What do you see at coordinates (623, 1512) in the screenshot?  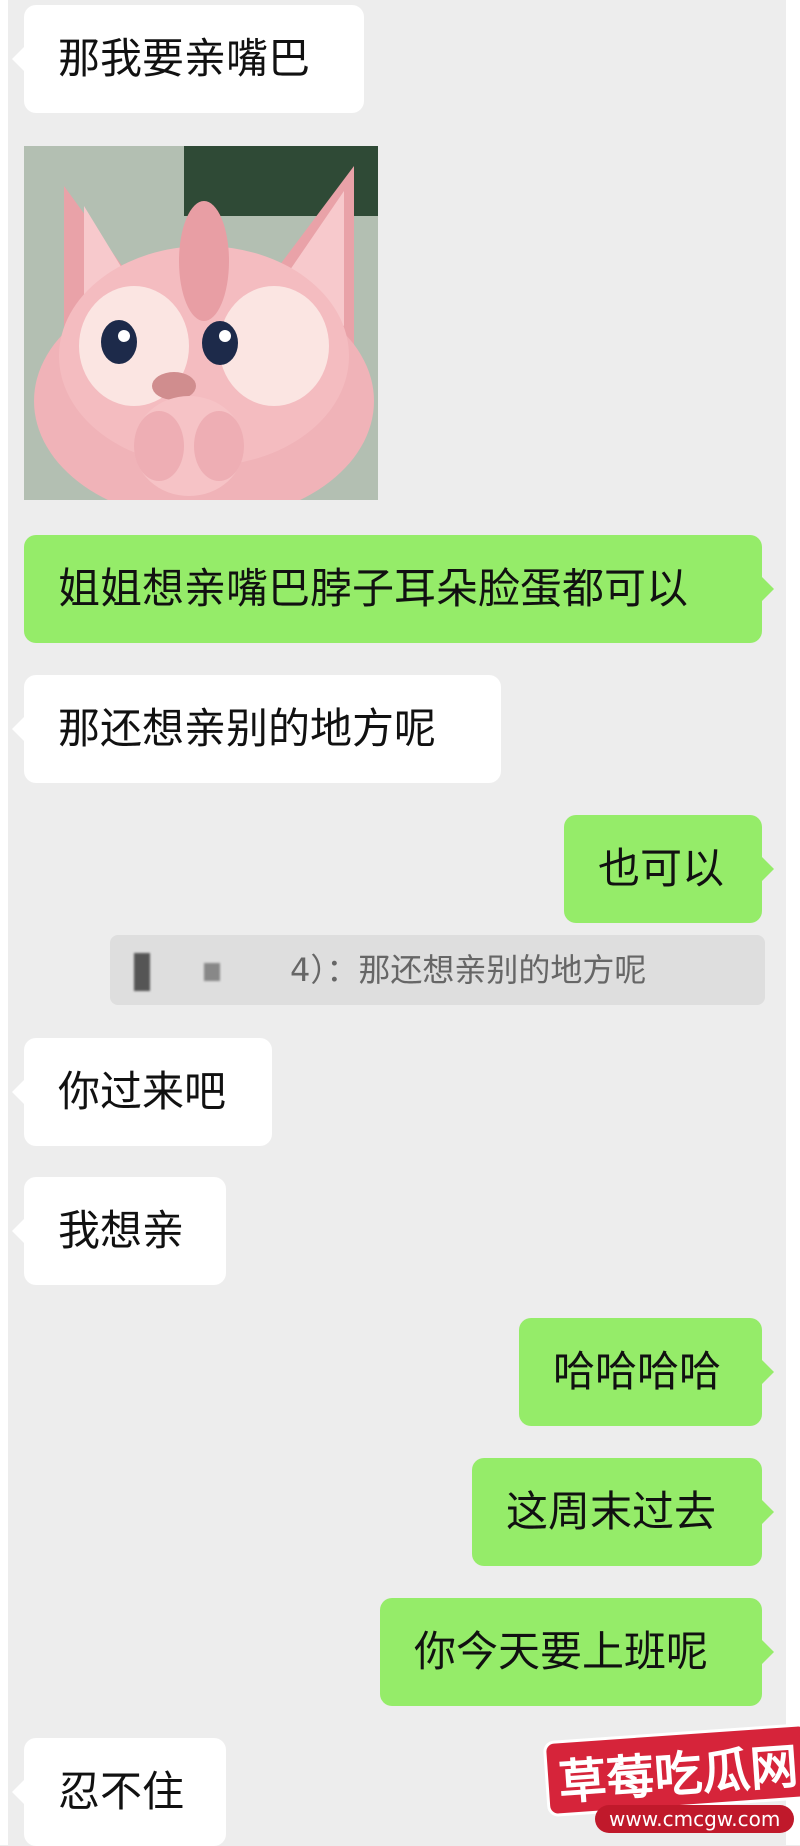 I see `message-outgoing-4: 这周末过去` at bounding box center [623, 1512].